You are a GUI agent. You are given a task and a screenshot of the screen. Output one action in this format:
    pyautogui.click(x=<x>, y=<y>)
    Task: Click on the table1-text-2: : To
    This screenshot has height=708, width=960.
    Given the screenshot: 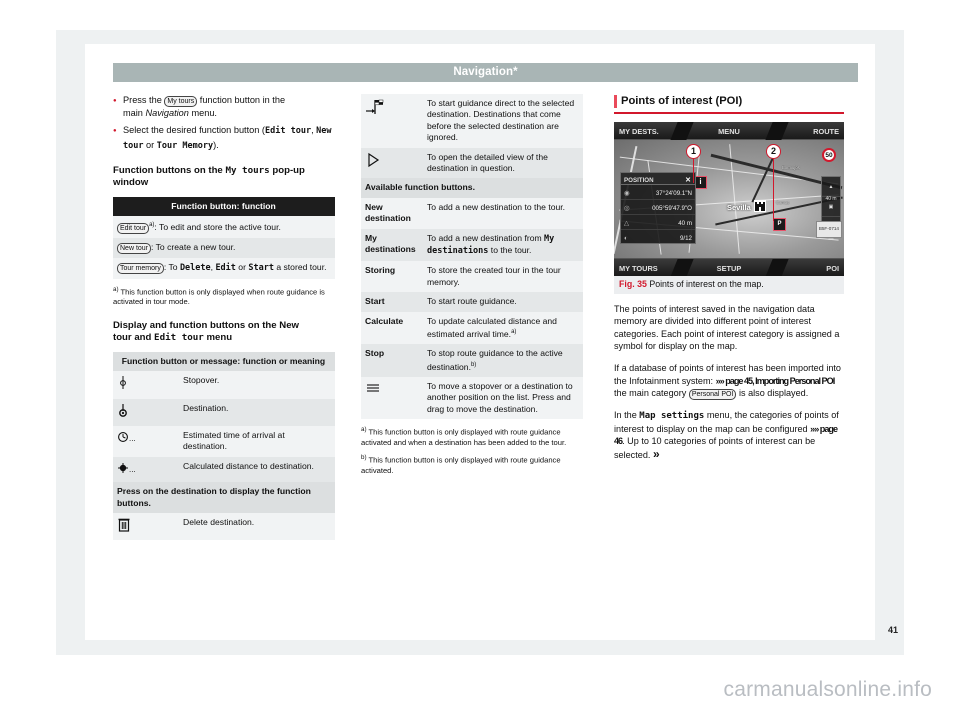 What is the action you would take?
    pyautogui.click(x=171, y=267)
    